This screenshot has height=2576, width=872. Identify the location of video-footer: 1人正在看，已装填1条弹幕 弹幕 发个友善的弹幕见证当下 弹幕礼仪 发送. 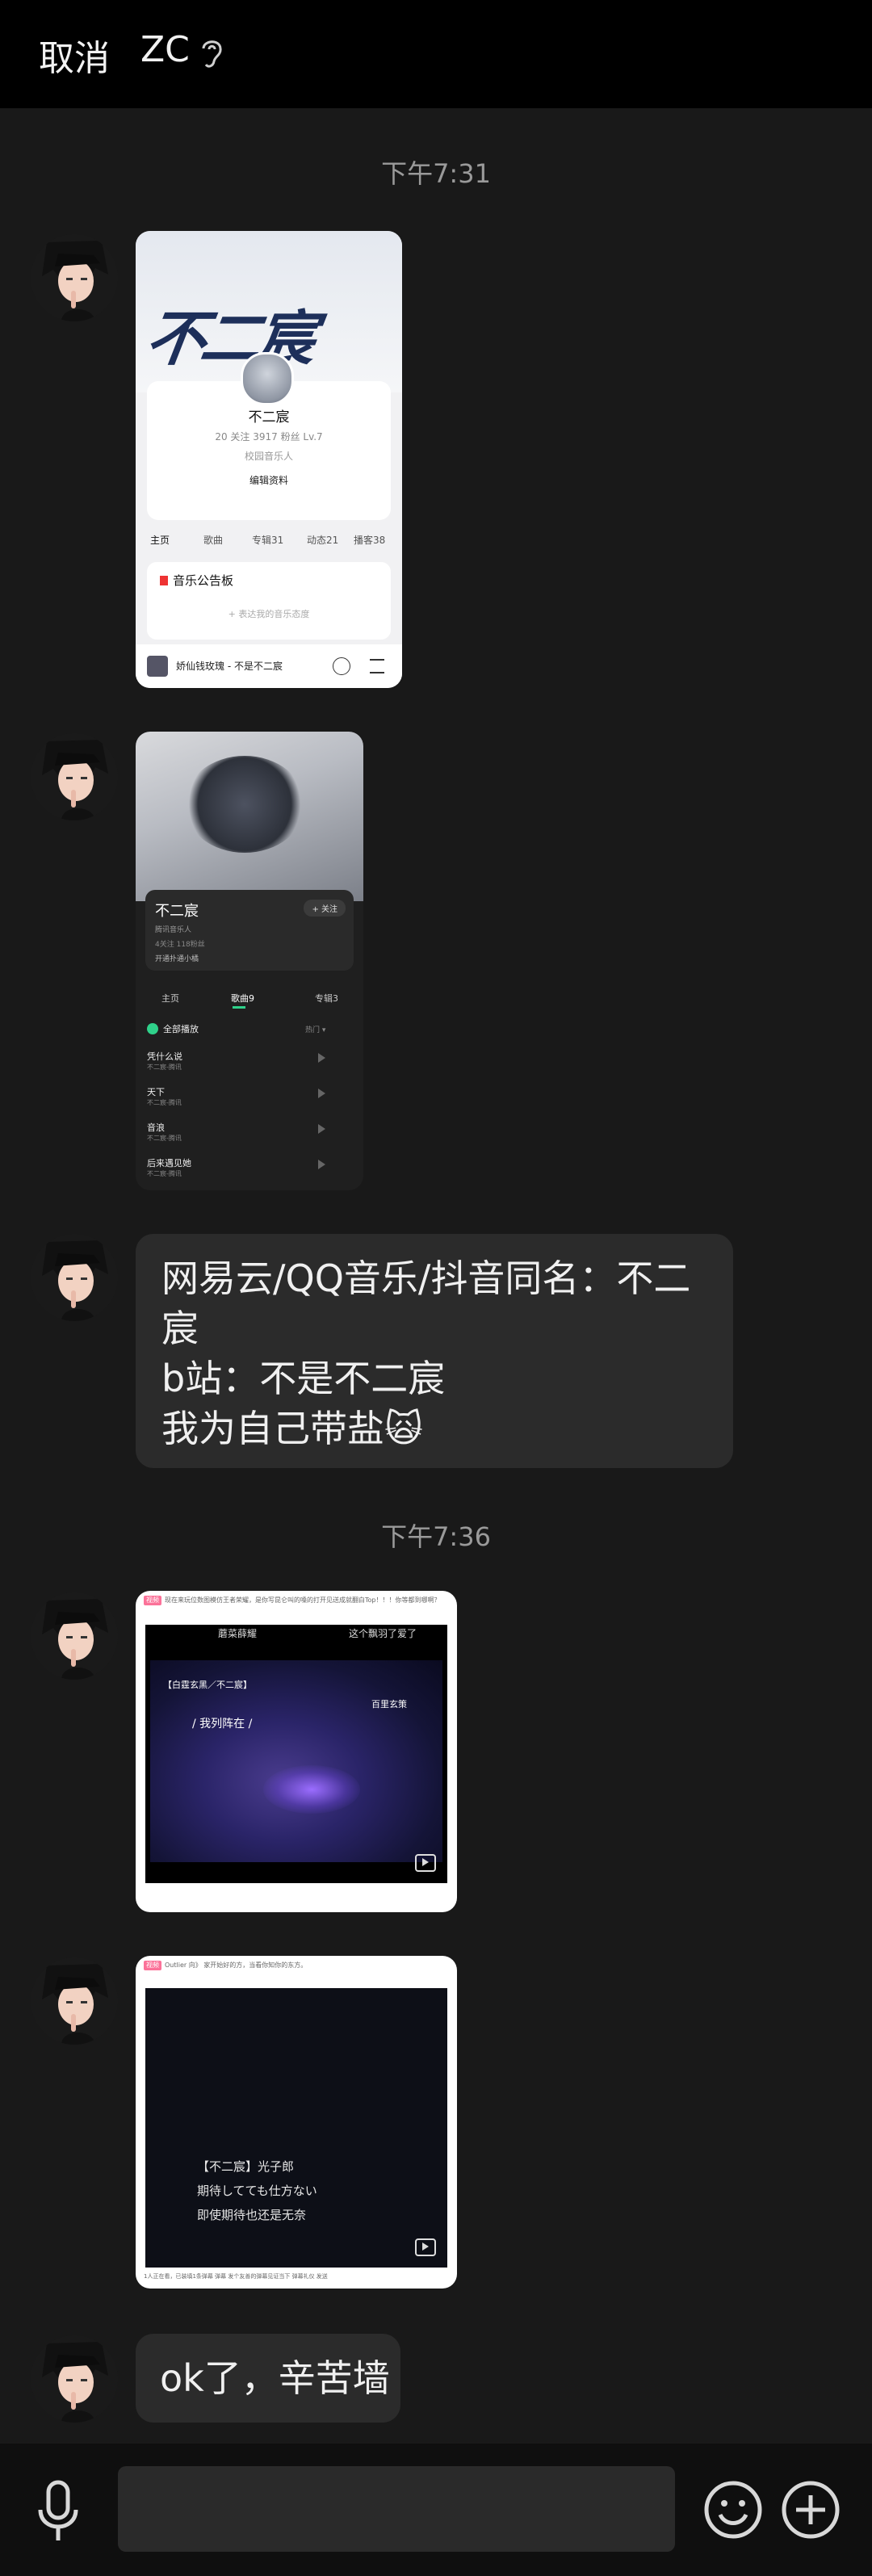
(236, 2276).